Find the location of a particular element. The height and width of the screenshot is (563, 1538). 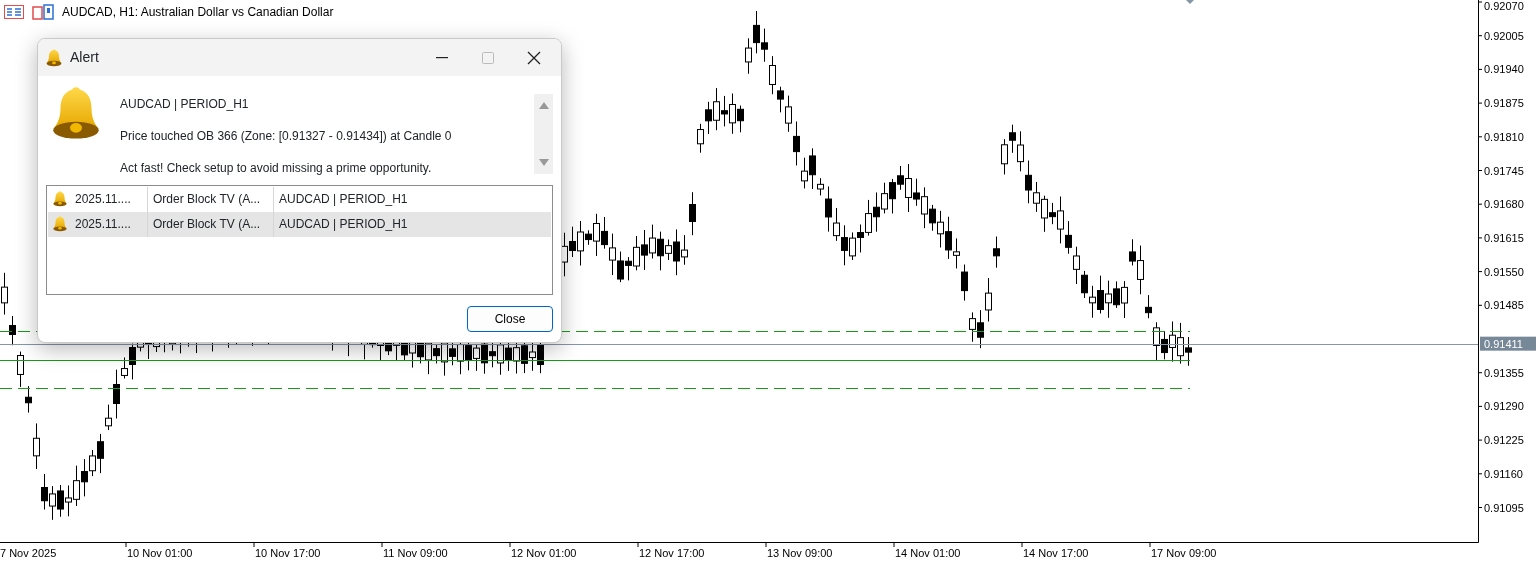

menu-icon is located at coordinates (14, 12).